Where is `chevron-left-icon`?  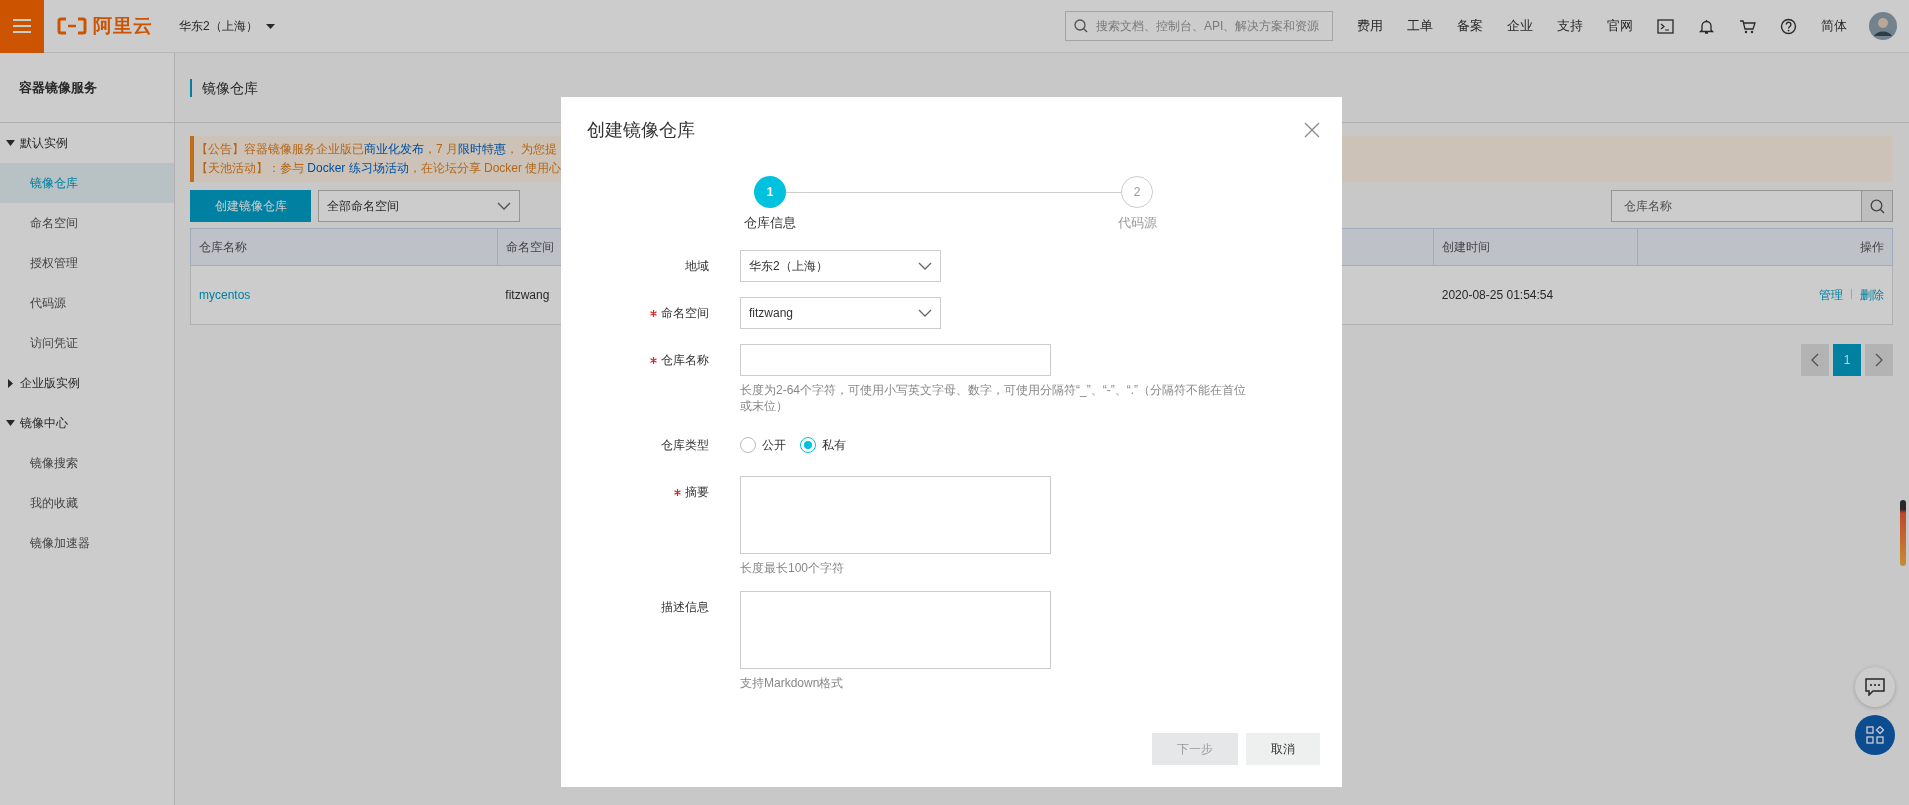 chevron-left-icon is located at coordinates (1815, 360).